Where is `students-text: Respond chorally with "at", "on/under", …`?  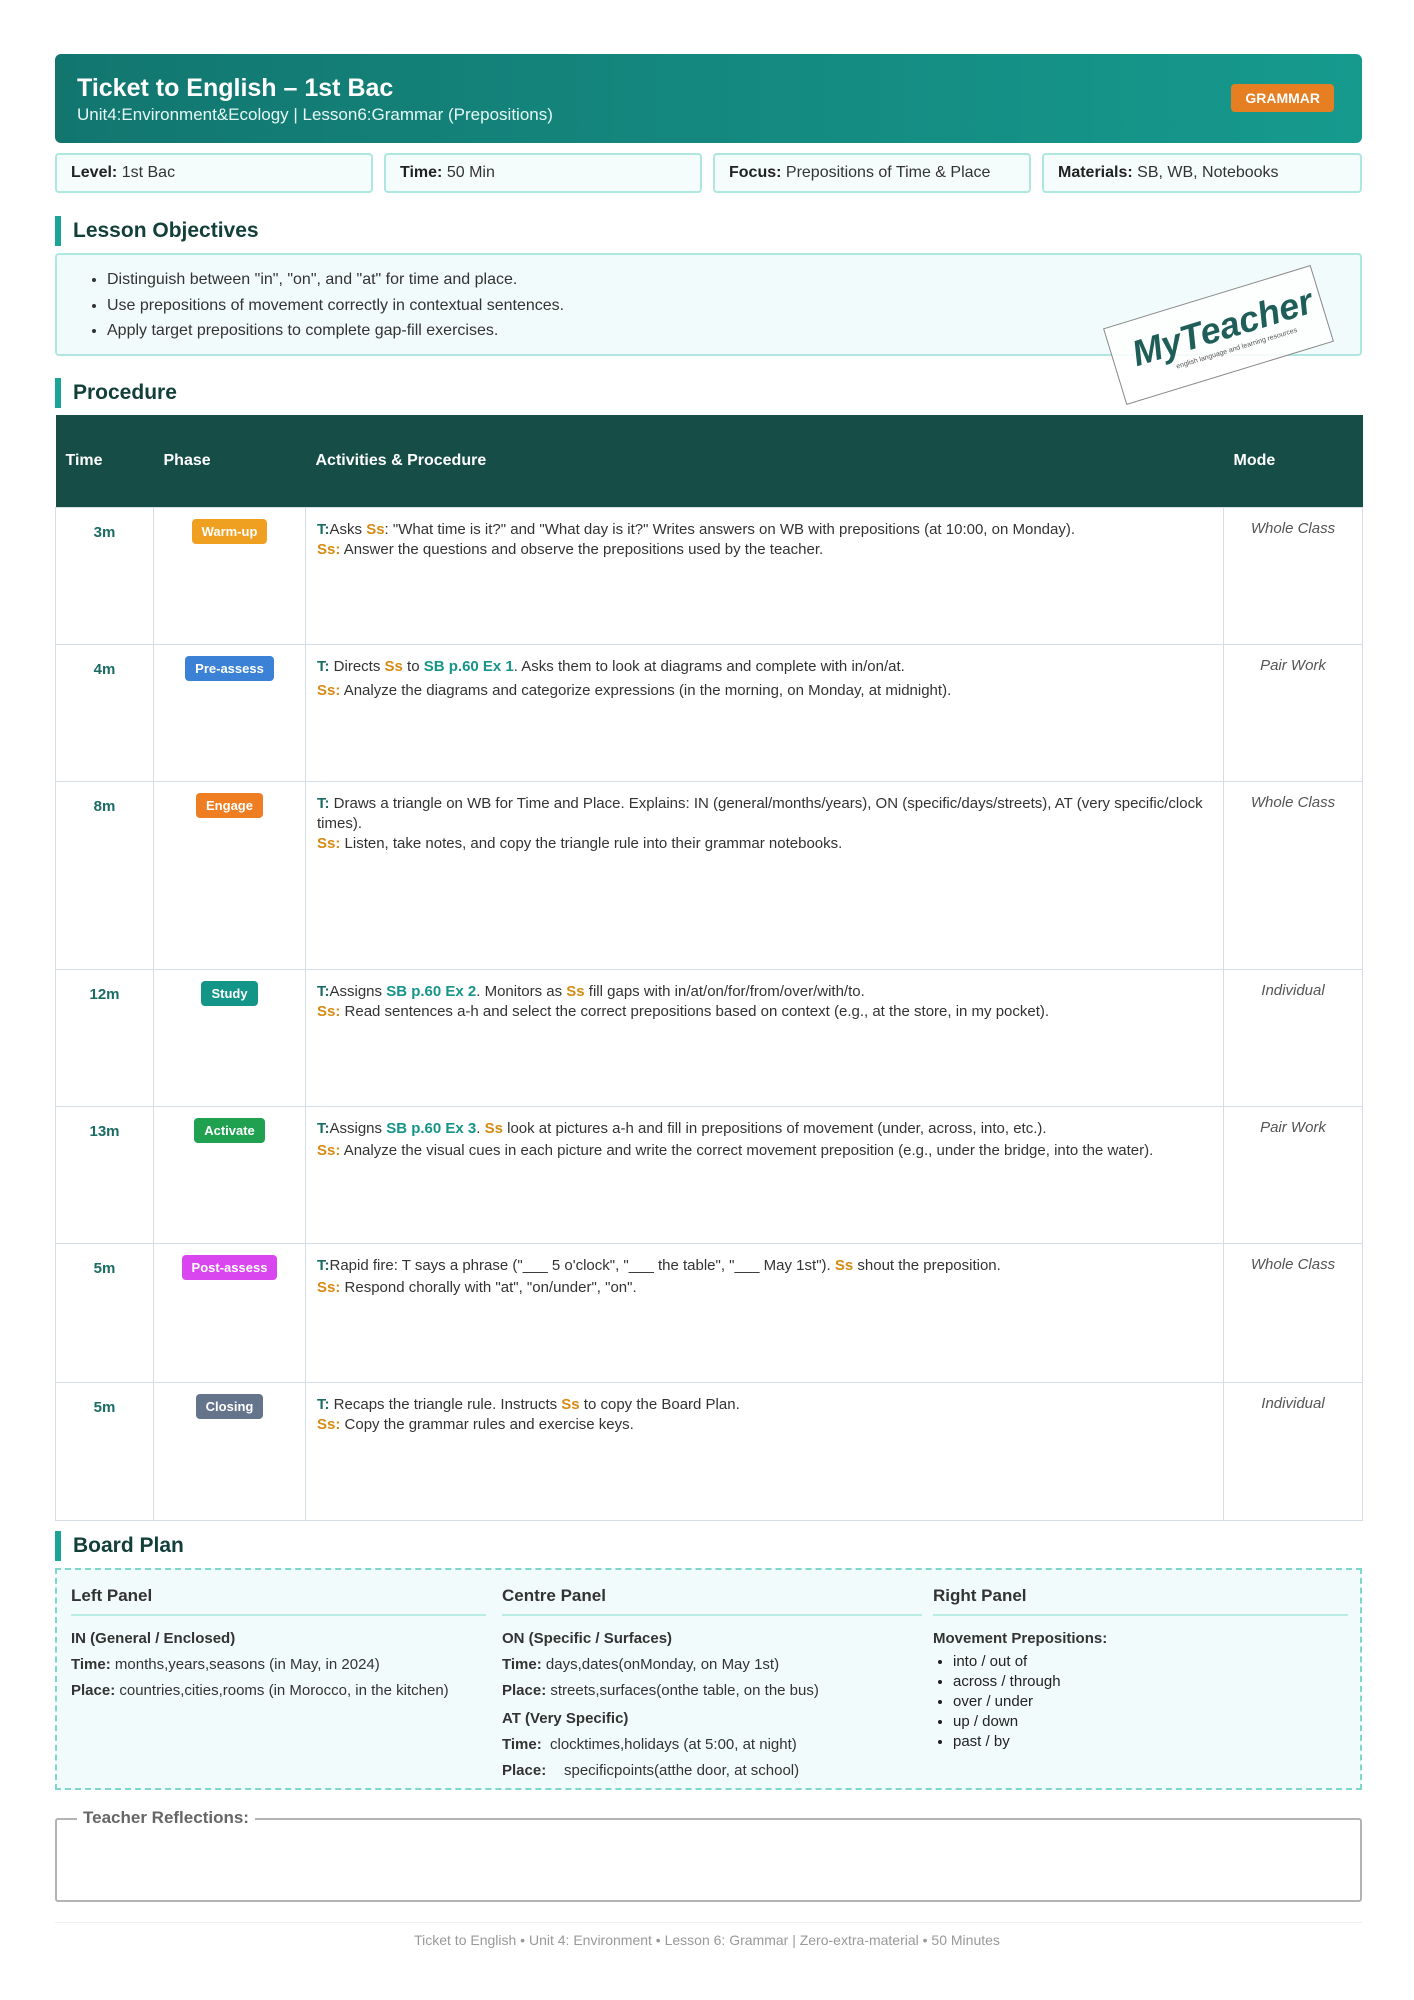
students-text: Respond chorally with "at", "on/under", … is located at coordinates (490, 1287).